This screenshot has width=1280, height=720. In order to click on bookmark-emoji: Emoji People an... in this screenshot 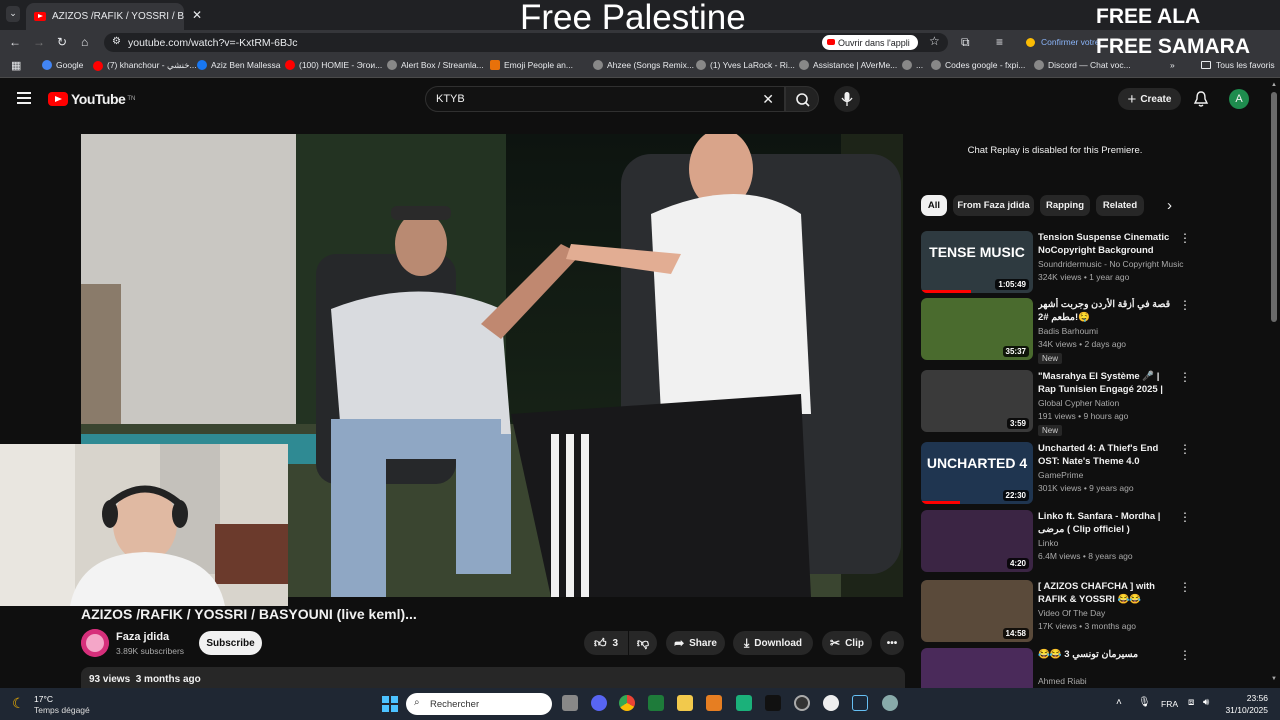, I will do `click(531, 65)`.